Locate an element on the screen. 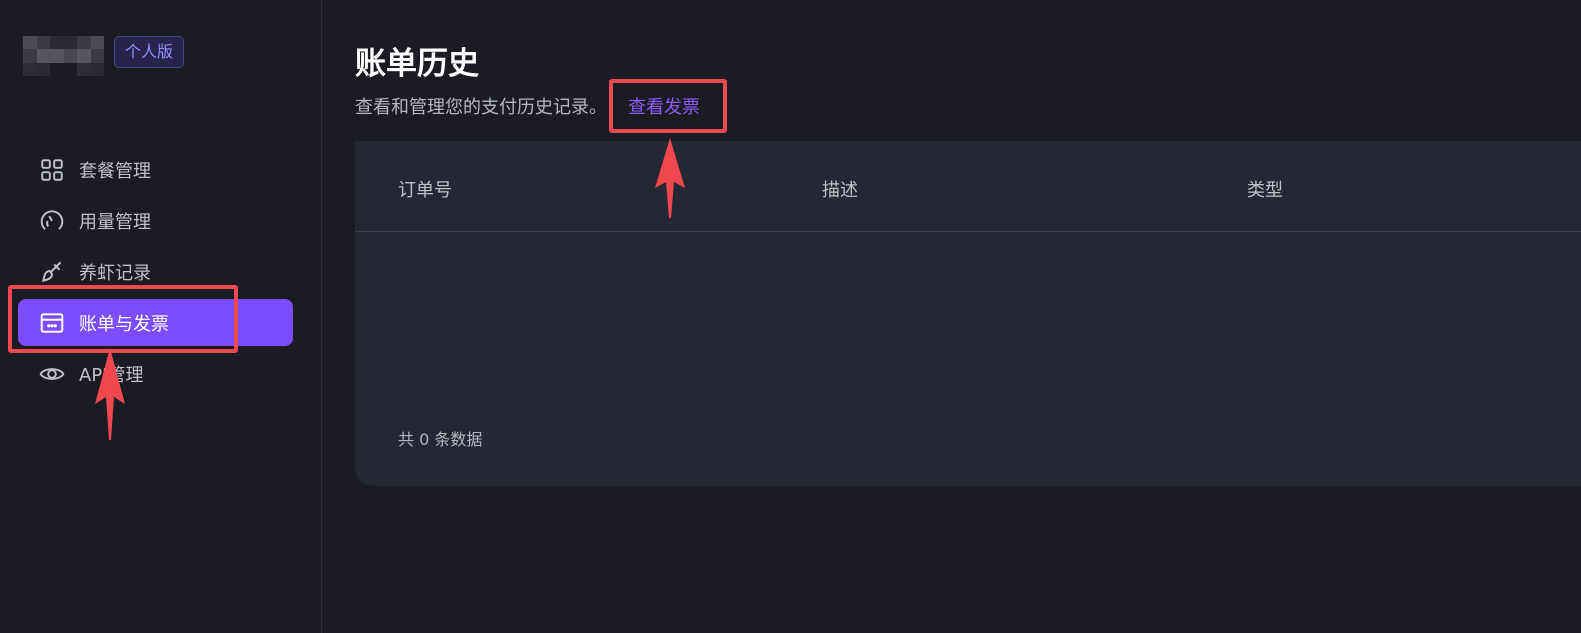 Image resolution: width=1581 pixels, height=633 pixels. gauge-icon is located at coordinates (52, 219).